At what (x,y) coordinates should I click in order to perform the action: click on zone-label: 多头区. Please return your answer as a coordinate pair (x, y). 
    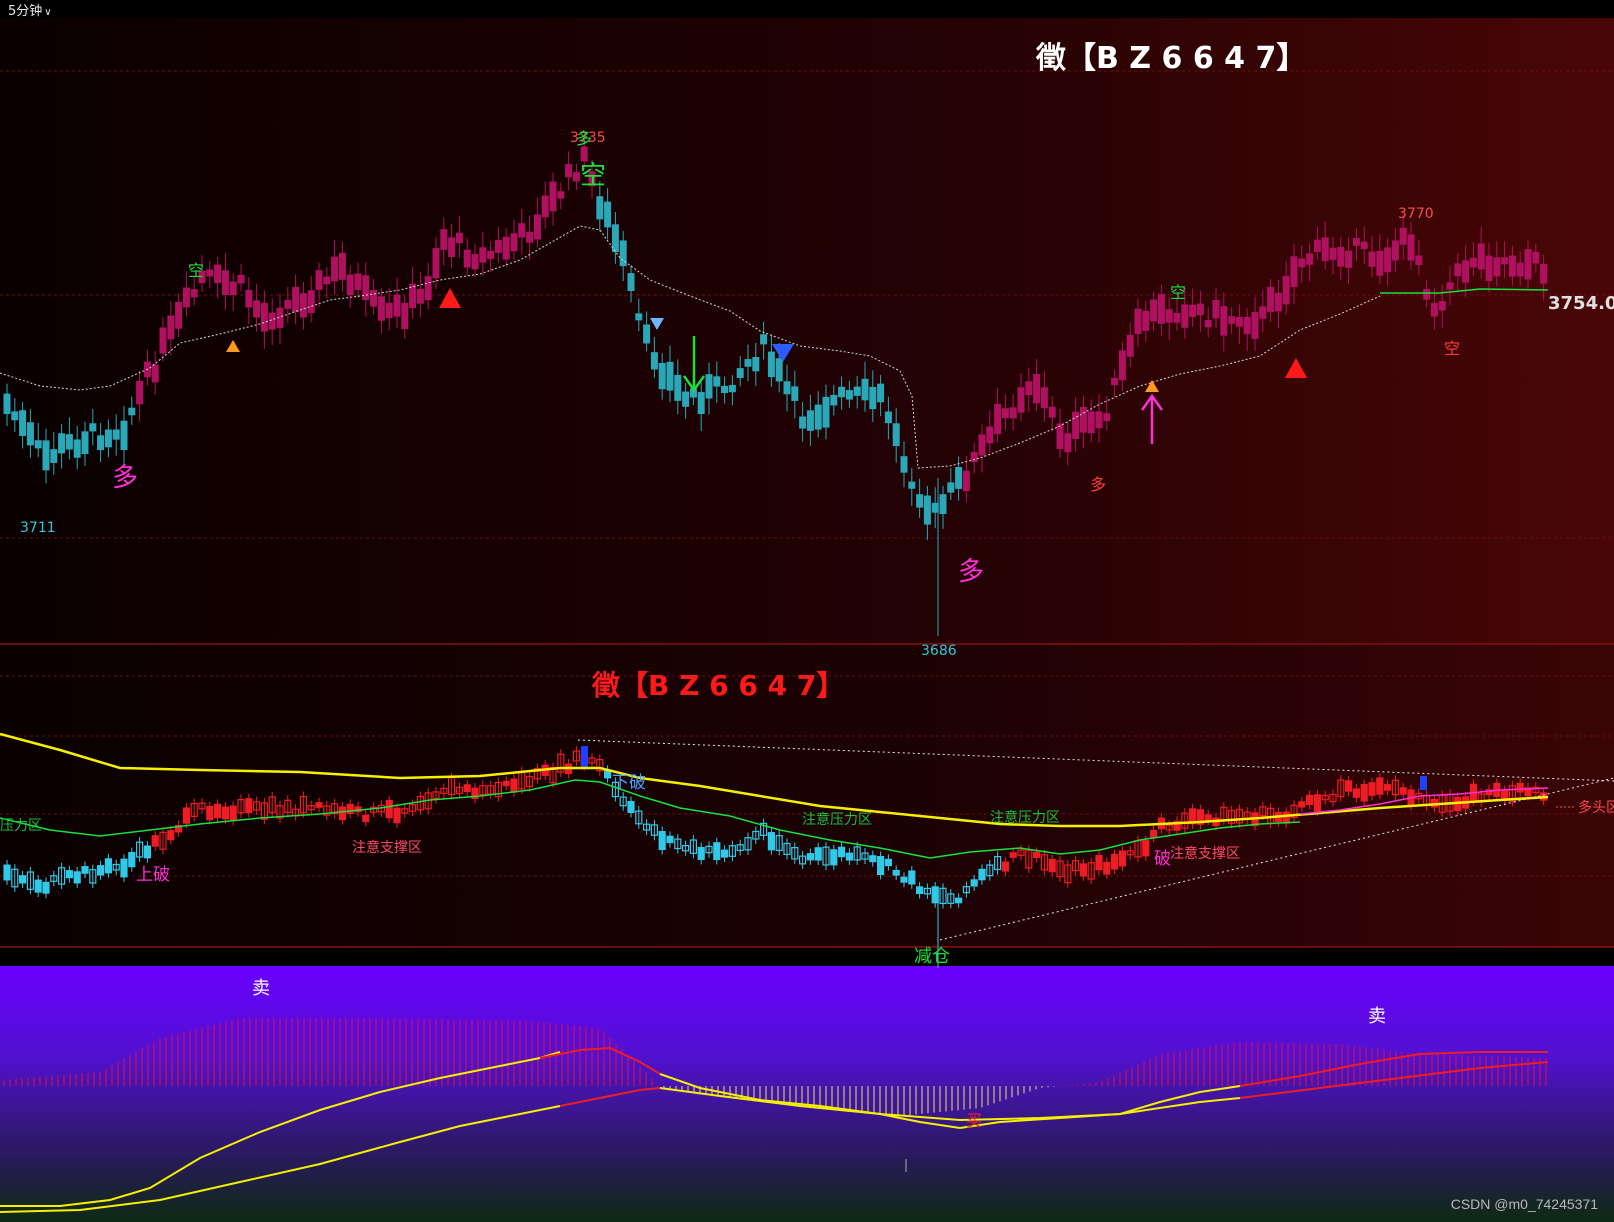
    Looking at the image, I should click on (1596, 807).